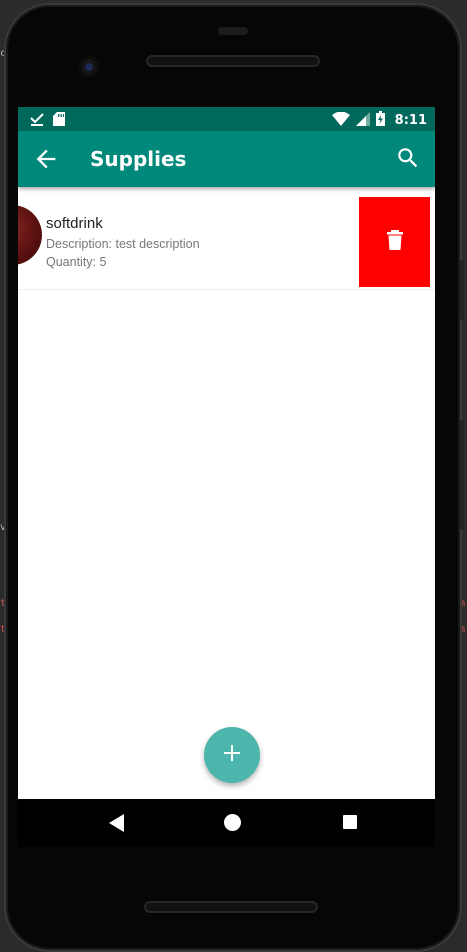  I want to click on trash-icon, so click(395, 242).